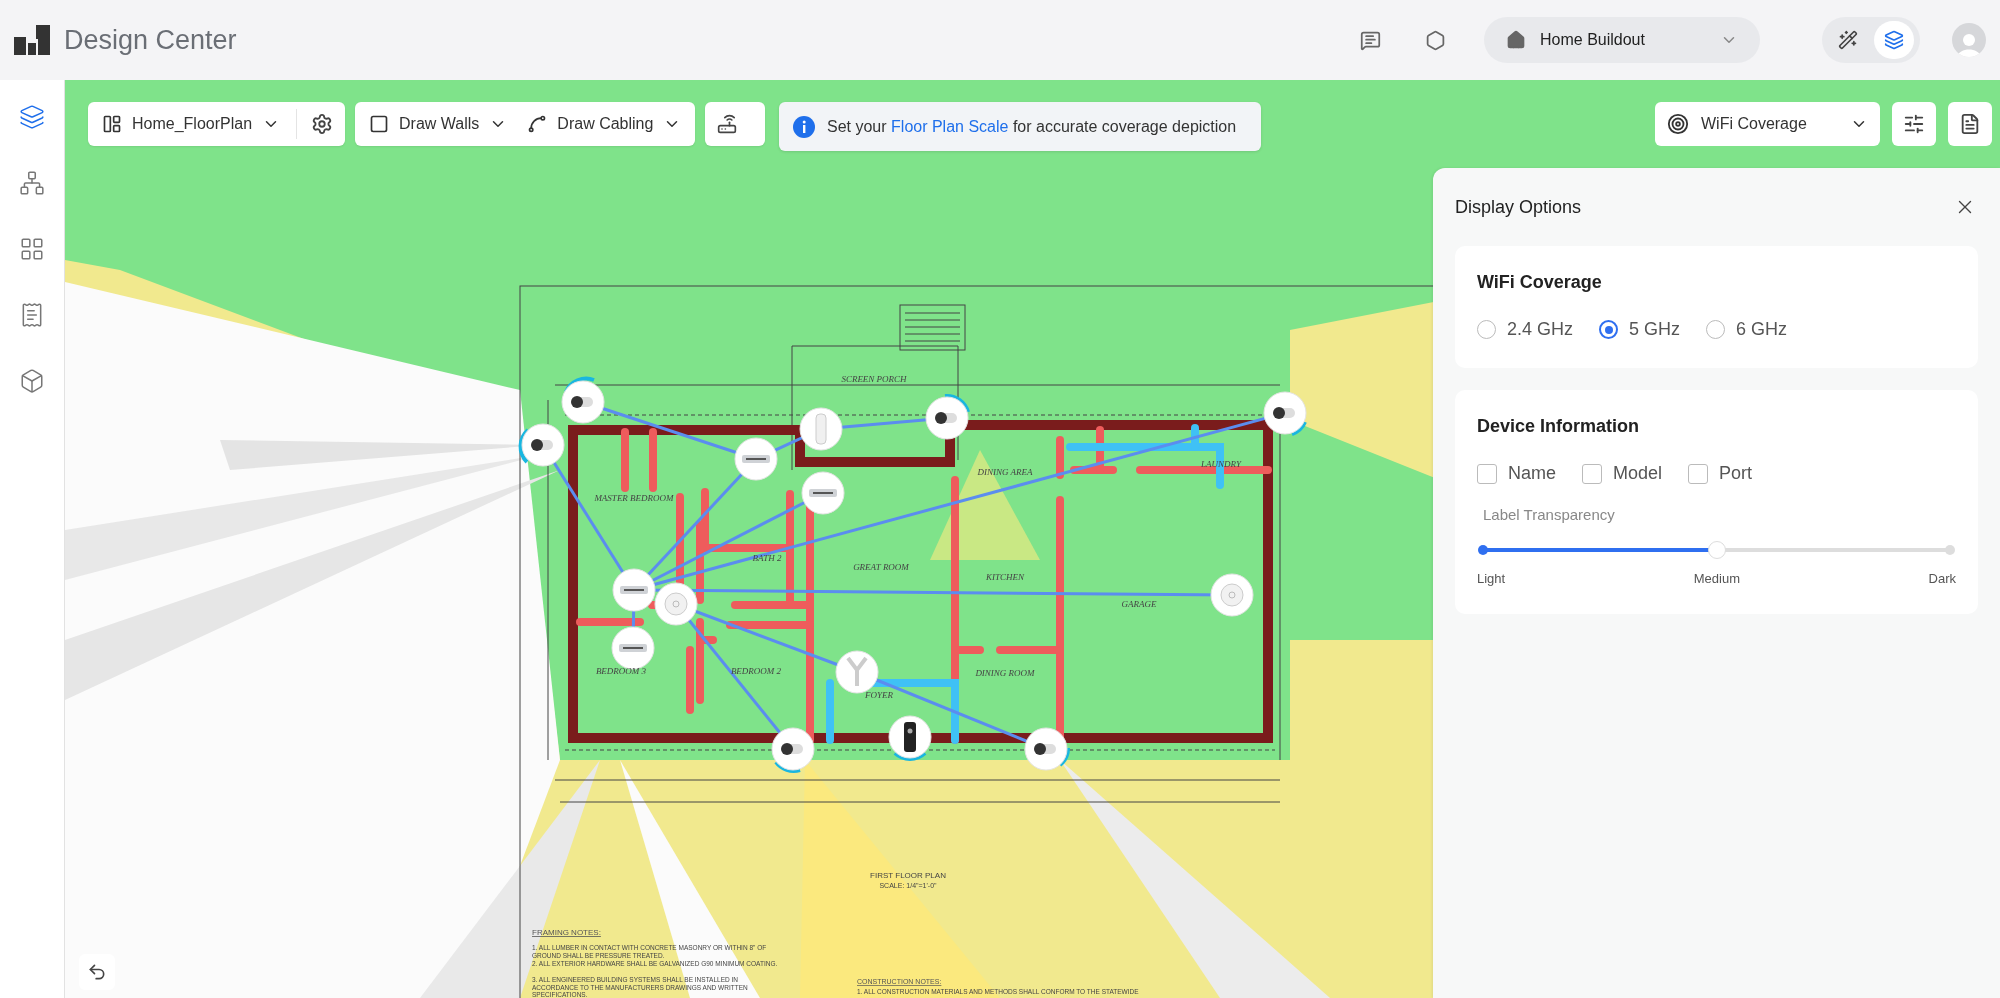 Image resolution: width=2000 pixels, height=998 pixels. What do you see at coordinates (1005, 472) in the screenshot?
I see `room-label: DINING AREA` at bounding box center [1005, 472].